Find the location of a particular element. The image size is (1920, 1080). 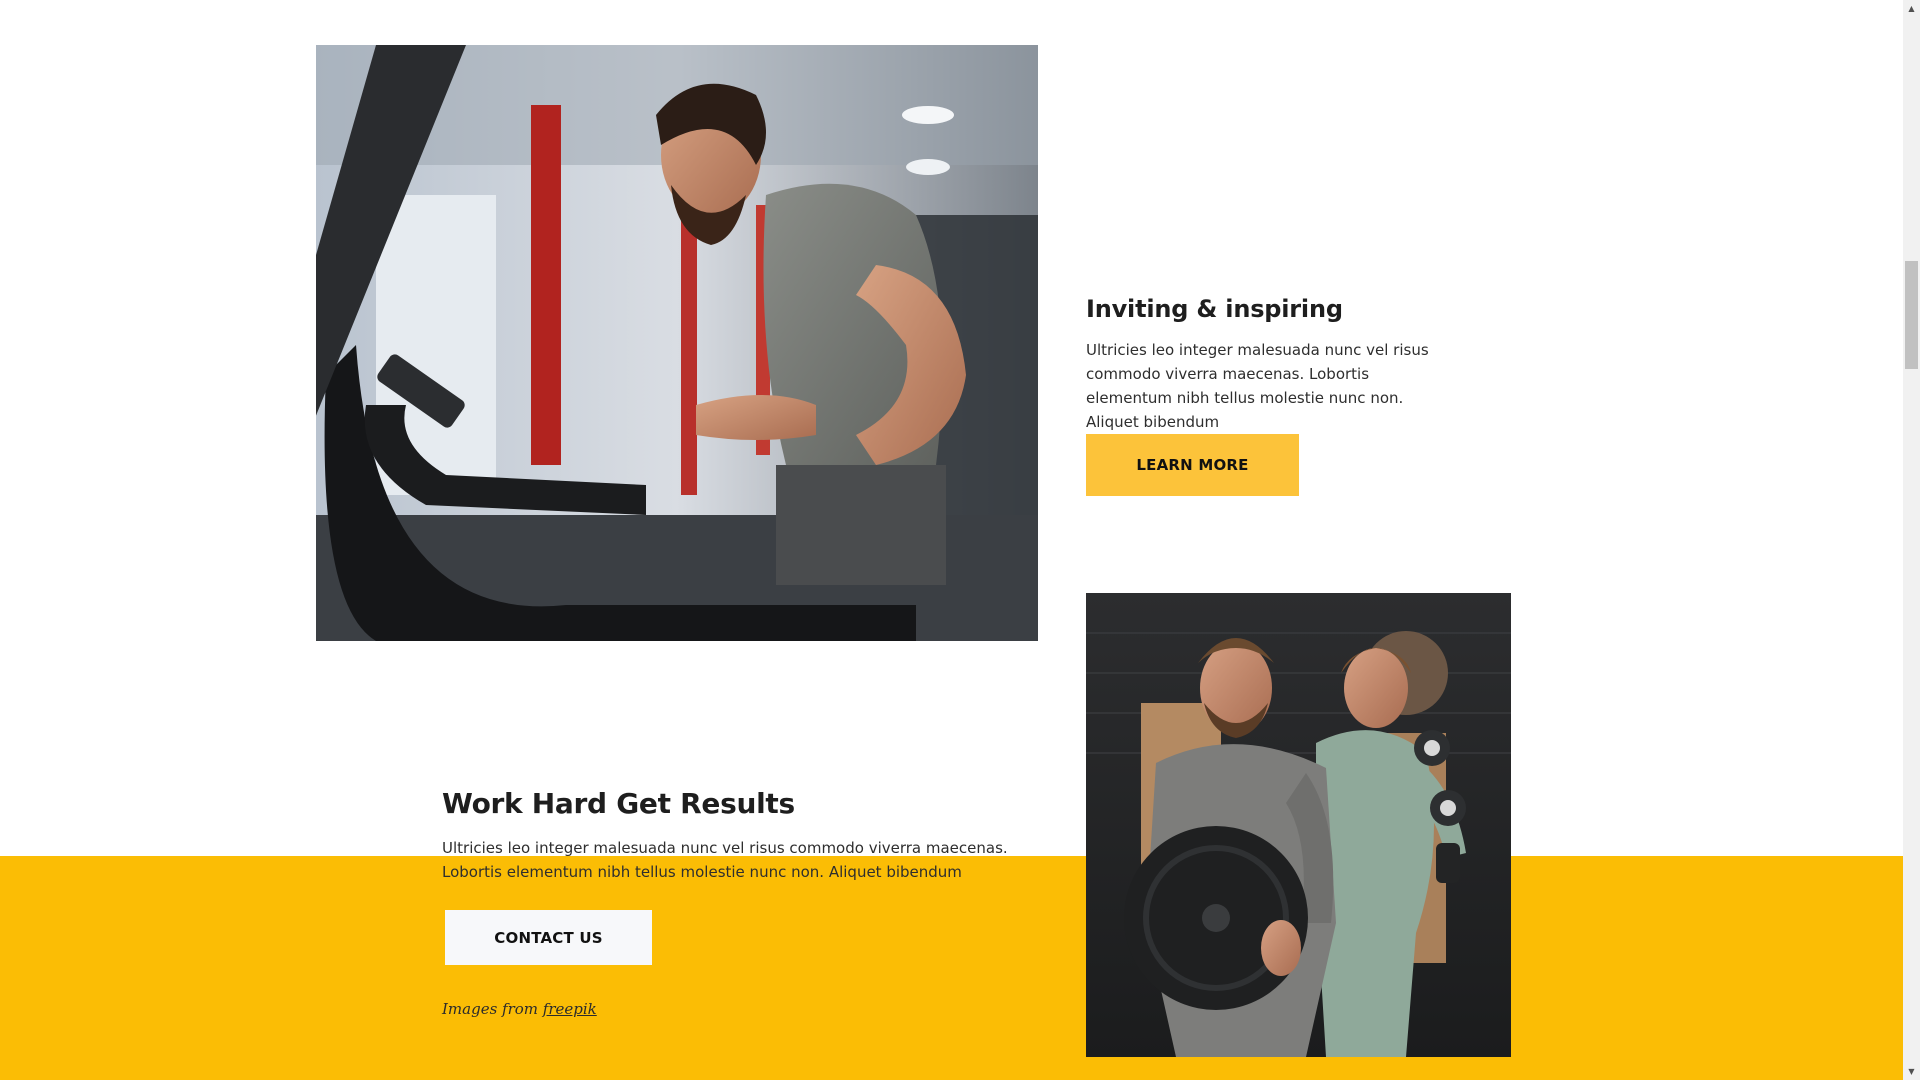

freepik-link: freepik is located at coordinates (570, 1009).